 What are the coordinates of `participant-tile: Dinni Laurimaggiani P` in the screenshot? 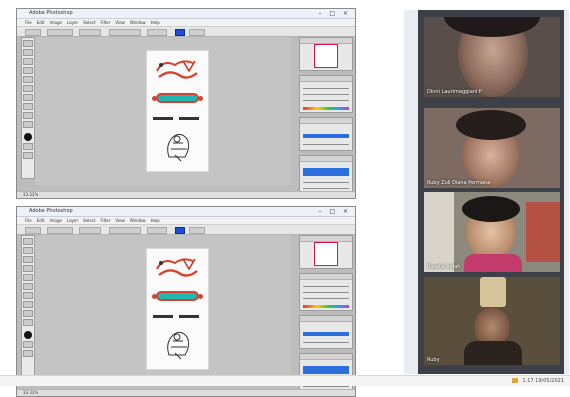 It's located at (492, 57).